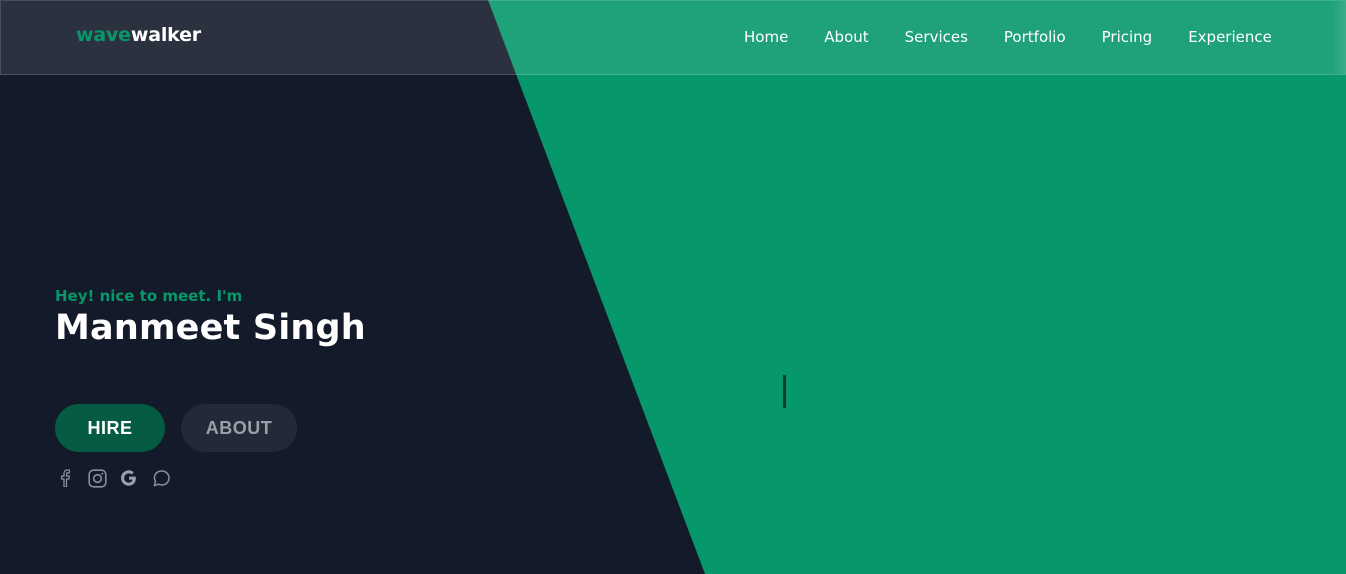 This screenshot has height=574, width=1346. What do you see at coordinates (161, 478) in the screenshot?
I see `chat-icon` at bounding box center [161, 478].